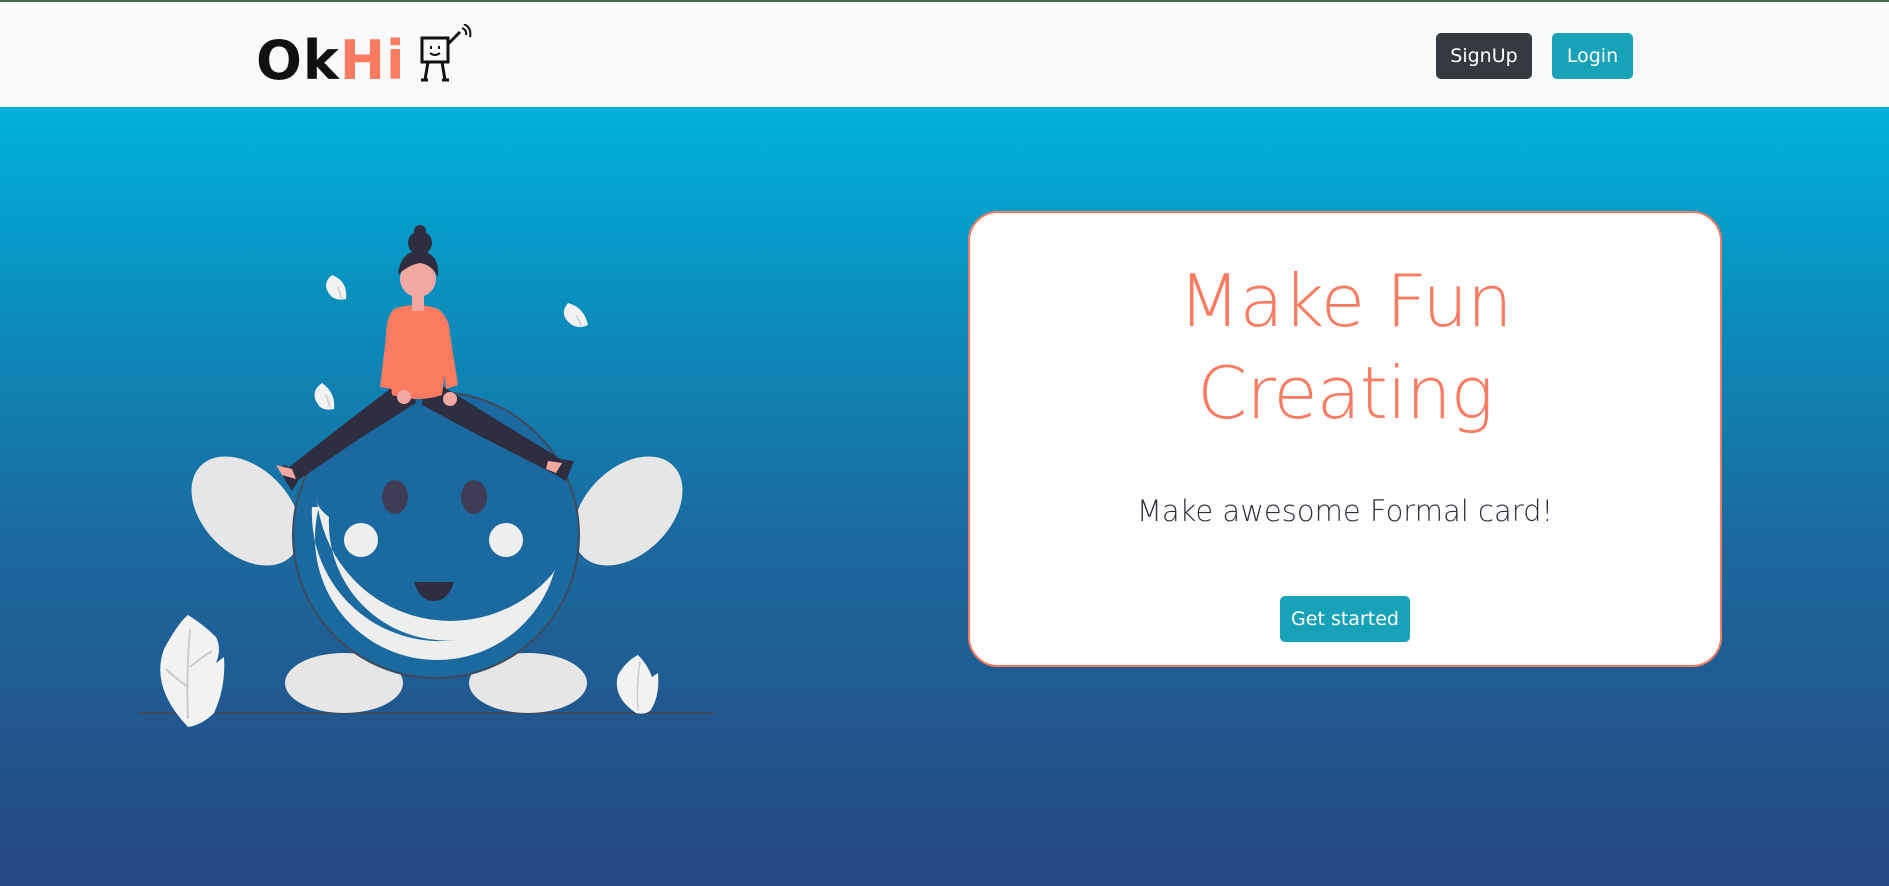 Image resolution: width=1889 pixels, height=886 pixels. What do you see at coordinates (445, 53) in the screenshot?
I see `robot-mascot-icon` at bounding box center [445, 53].